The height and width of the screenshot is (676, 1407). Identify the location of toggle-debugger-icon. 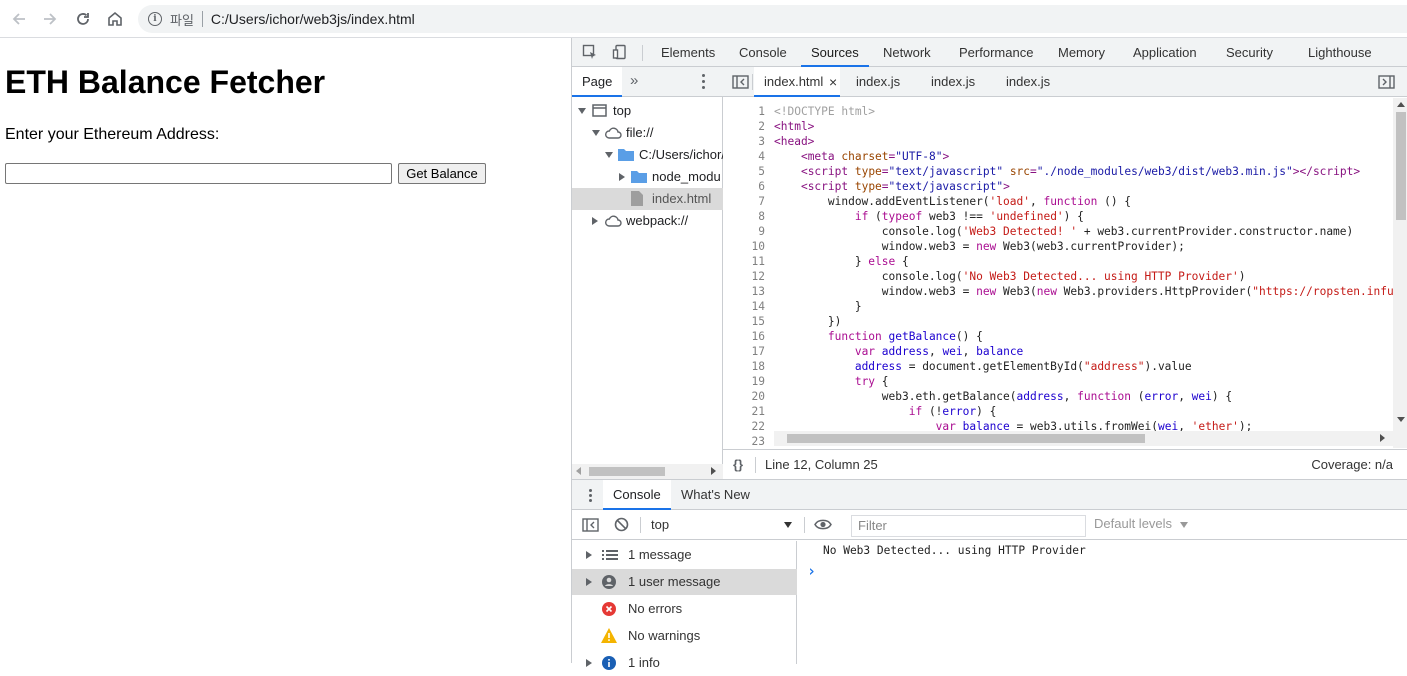
(1386, 82).